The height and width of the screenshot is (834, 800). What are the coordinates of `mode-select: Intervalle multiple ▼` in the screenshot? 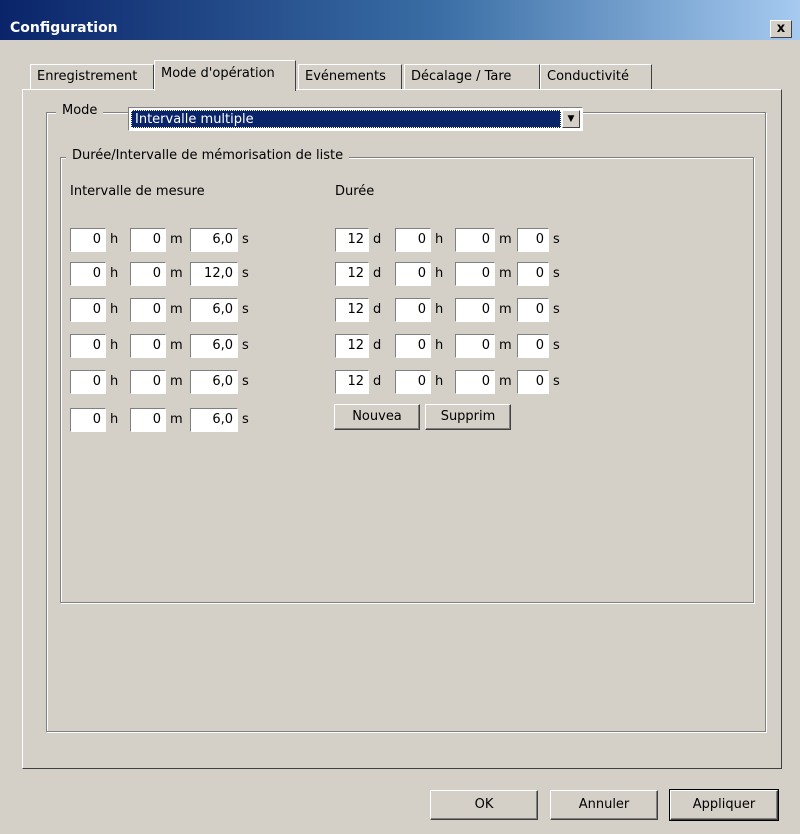 It's located at (355, 119).